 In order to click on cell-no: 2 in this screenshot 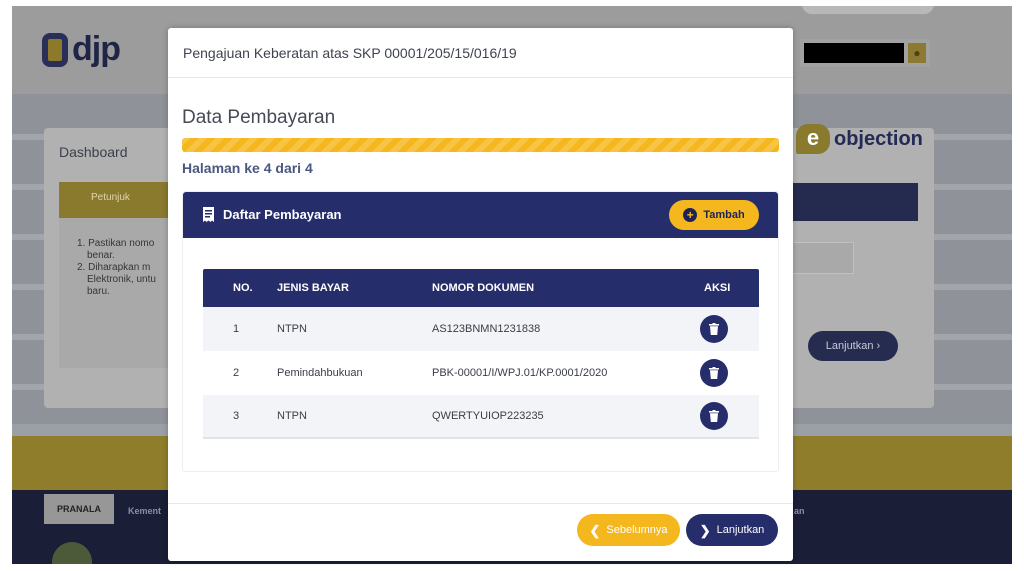, I will do `click(236, 373)`.